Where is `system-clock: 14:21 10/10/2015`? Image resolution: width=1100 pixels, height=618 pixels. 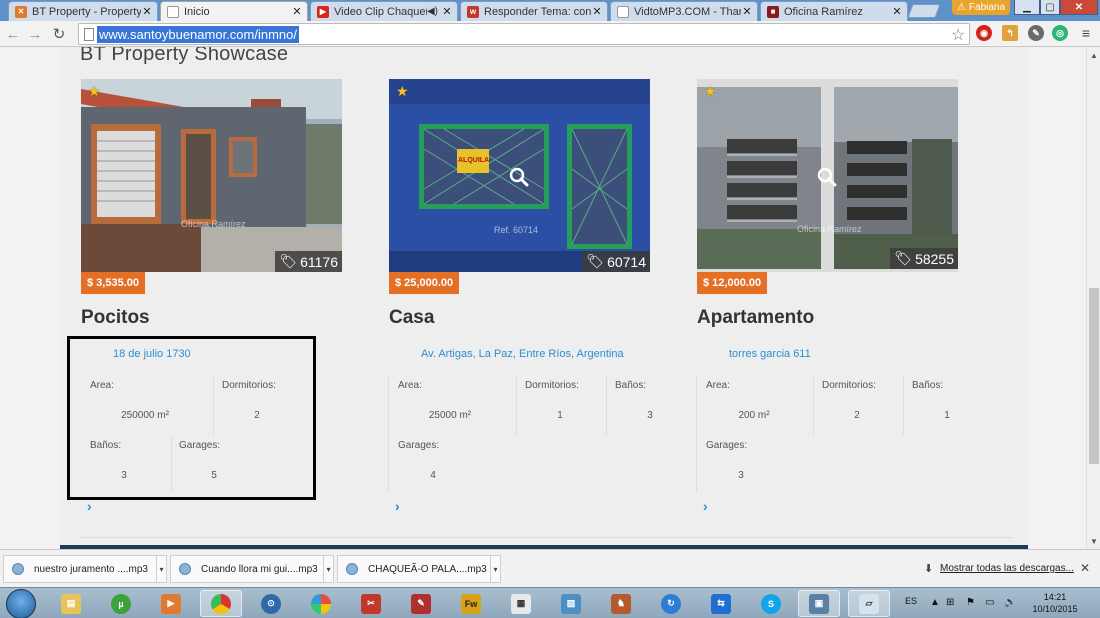
system-clock: 14:21 10/10/2015 is located at coordinates (1055, 603).